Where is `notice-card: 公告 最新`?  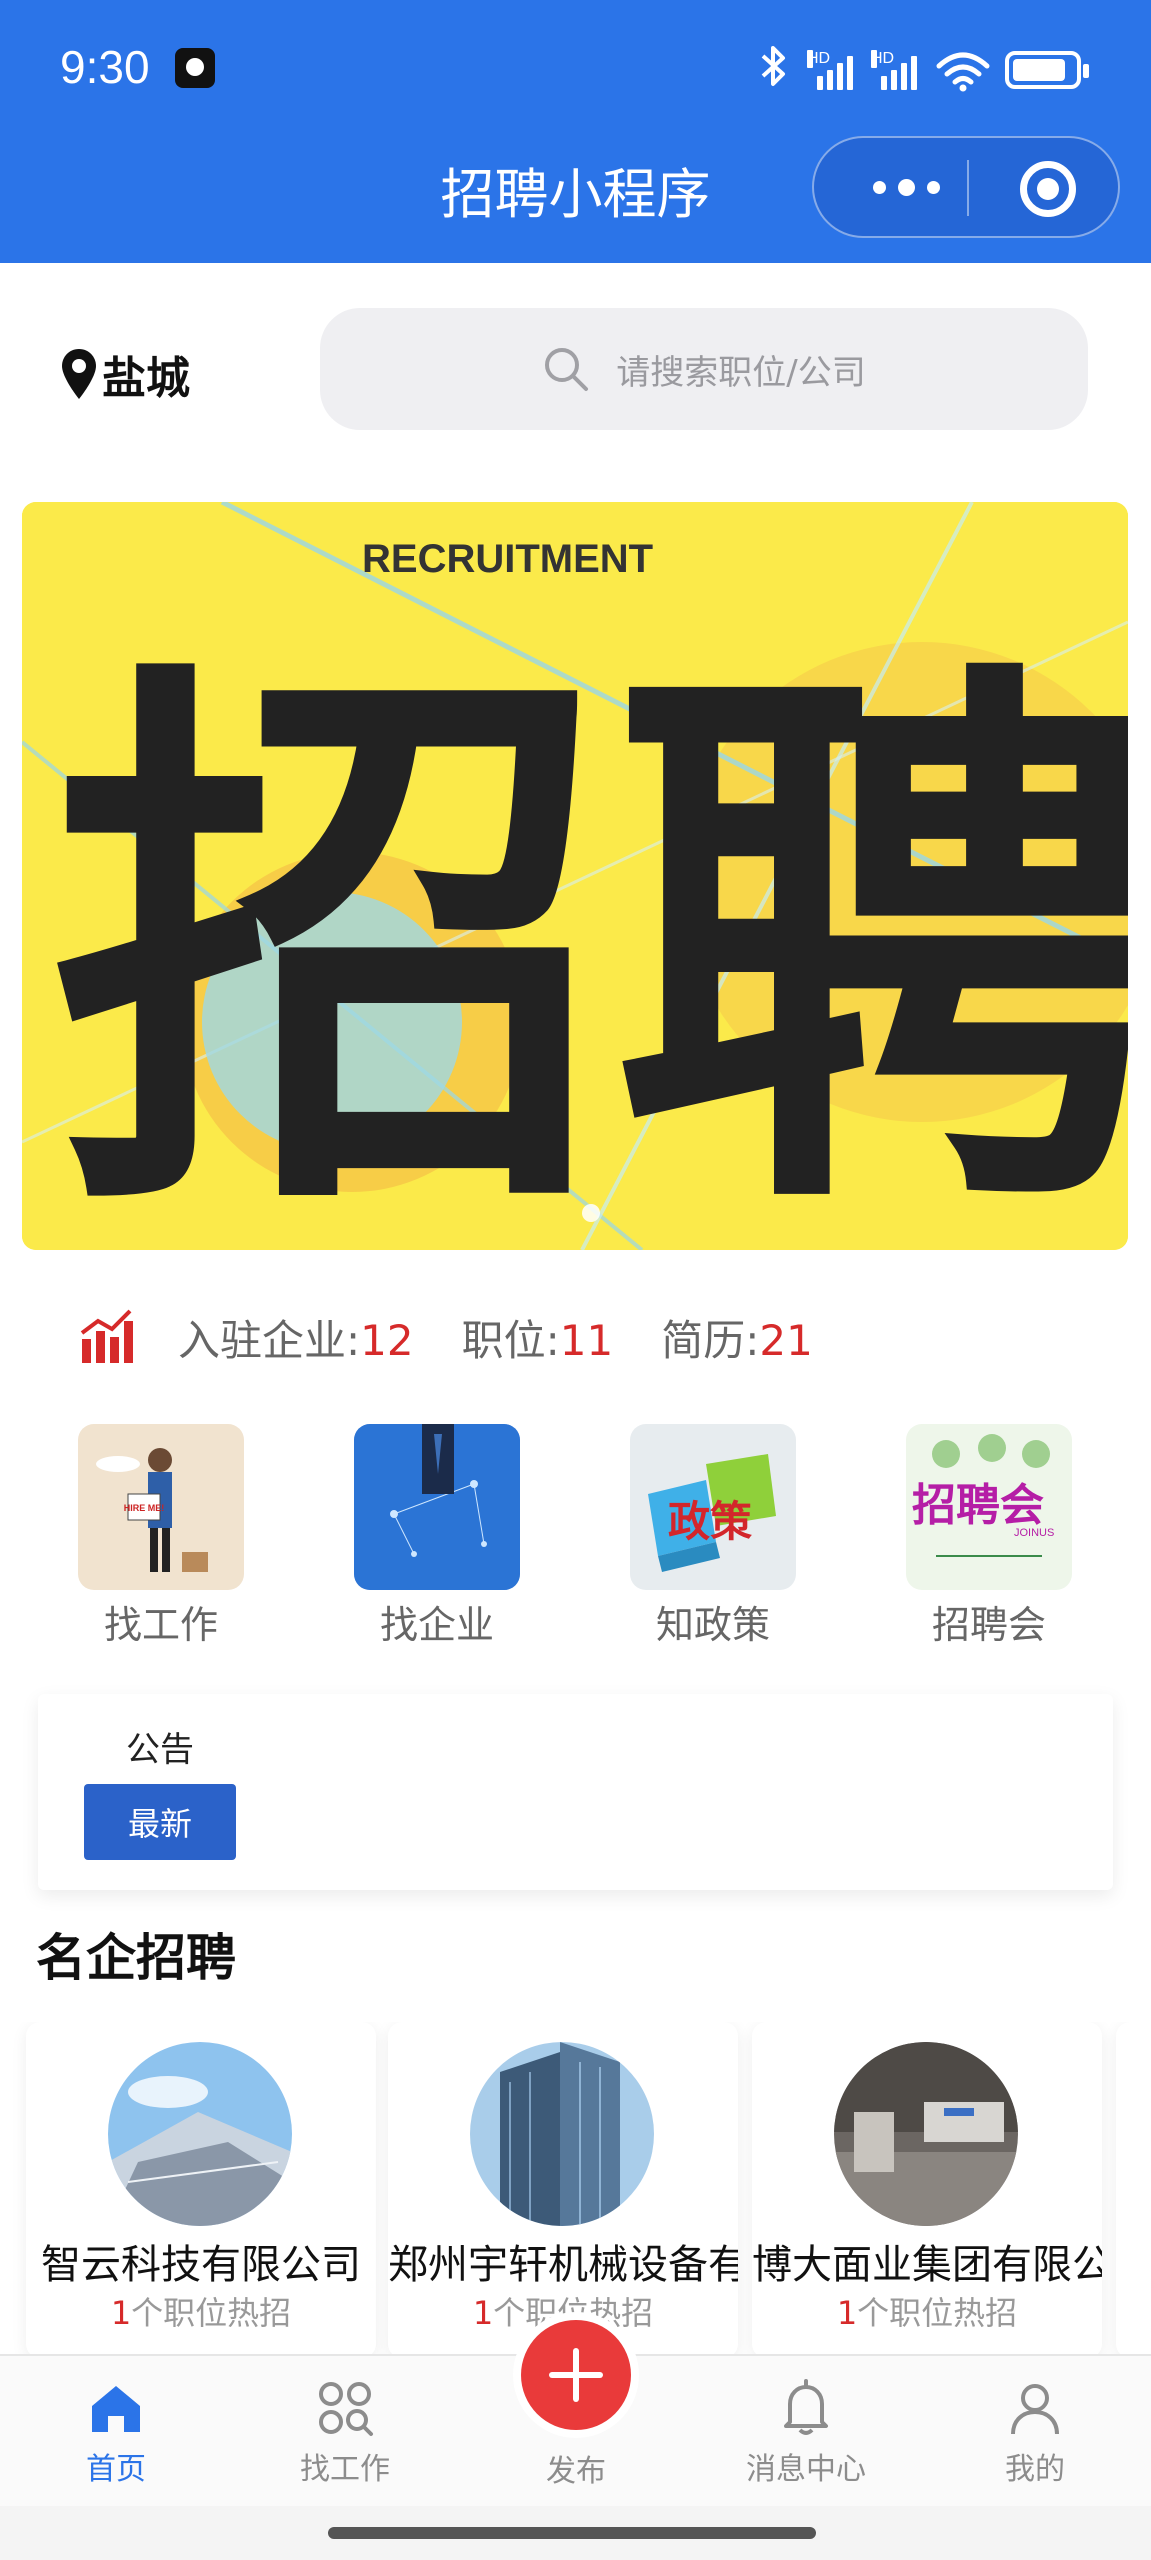 notice-card: 公告 最新 is located at coordinates (575, 1792).